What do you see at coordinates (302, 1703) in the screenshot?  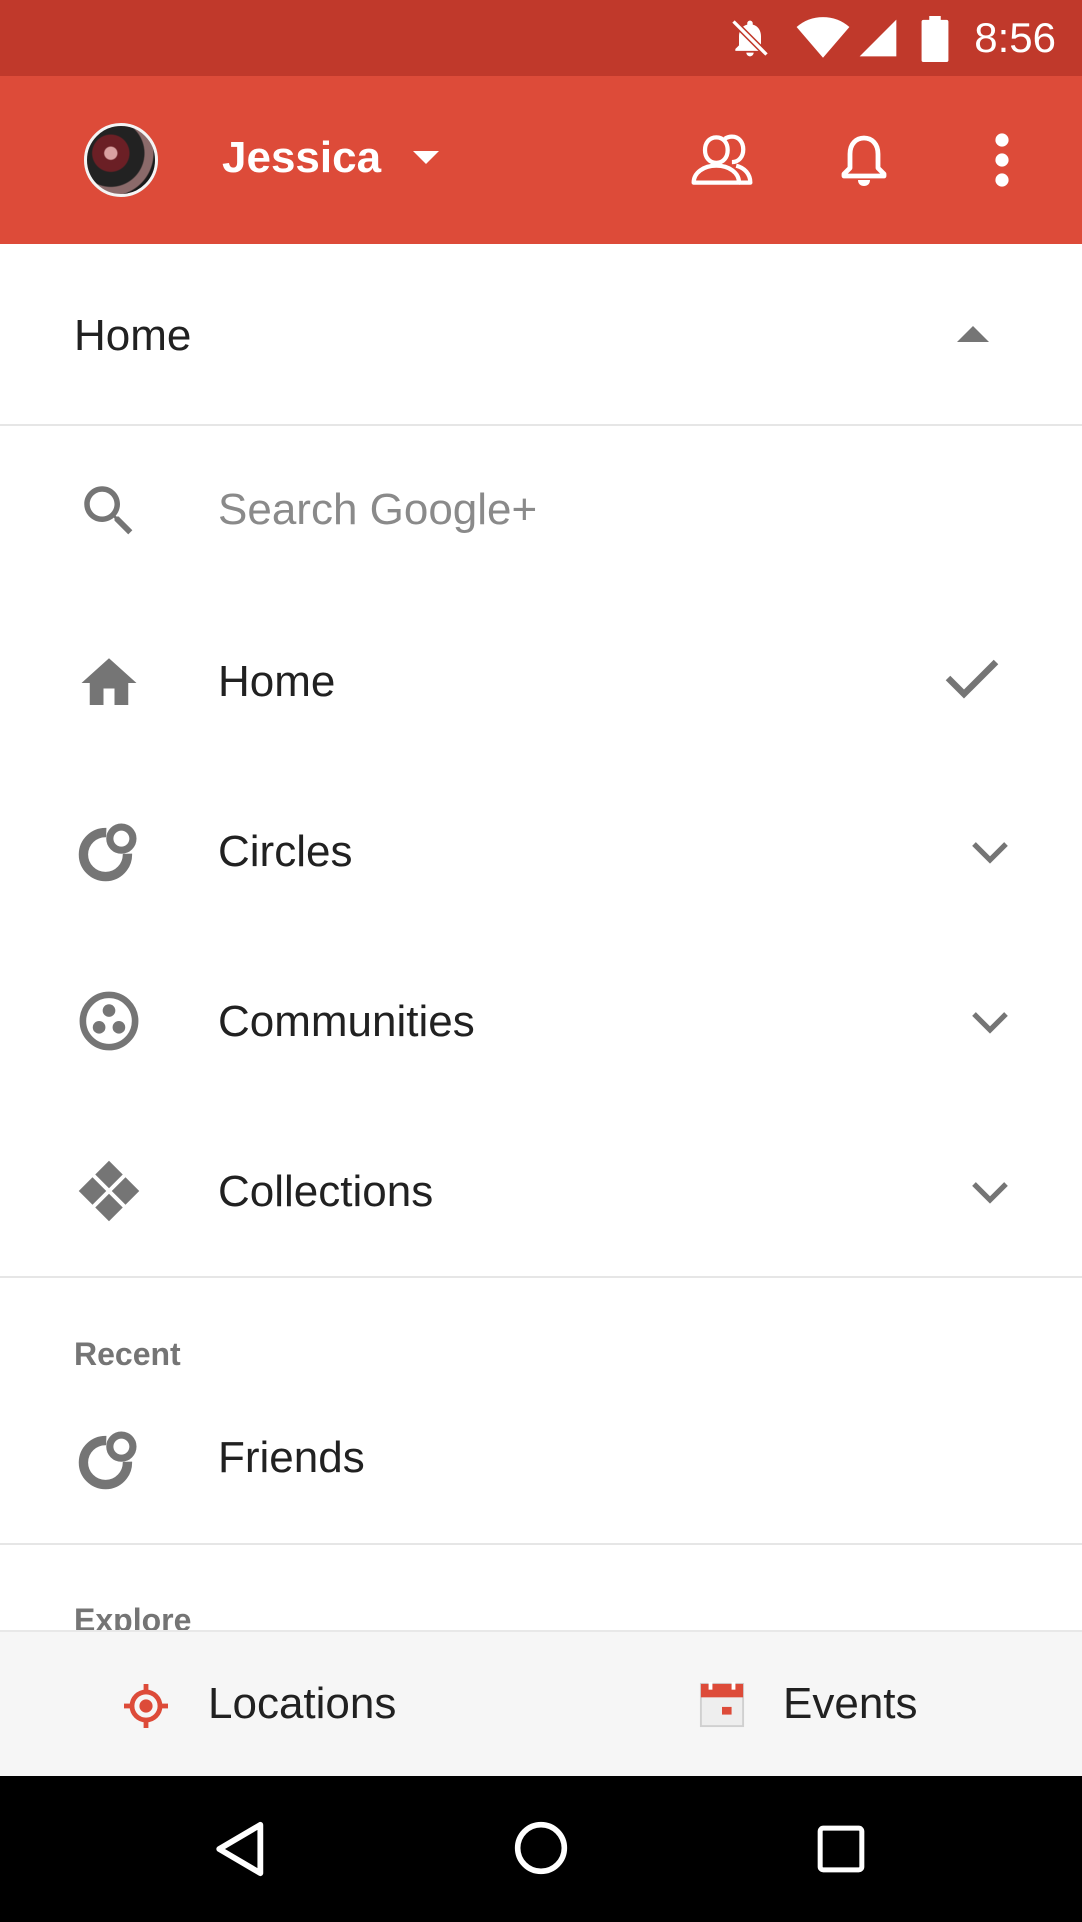 I see `locations-label: Locations` at bounding box center [302, 1703].